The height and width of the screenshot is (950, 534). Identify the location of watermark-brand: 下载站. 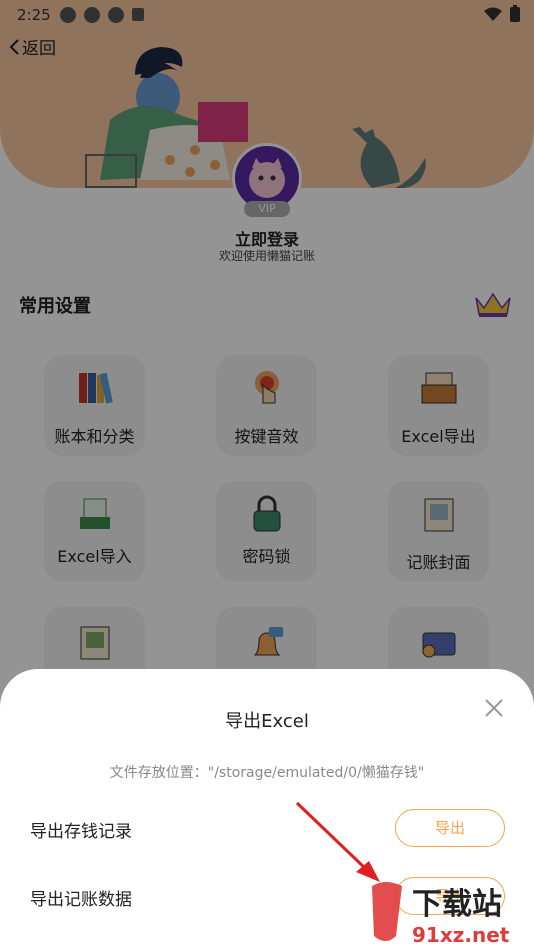
(457, 904).